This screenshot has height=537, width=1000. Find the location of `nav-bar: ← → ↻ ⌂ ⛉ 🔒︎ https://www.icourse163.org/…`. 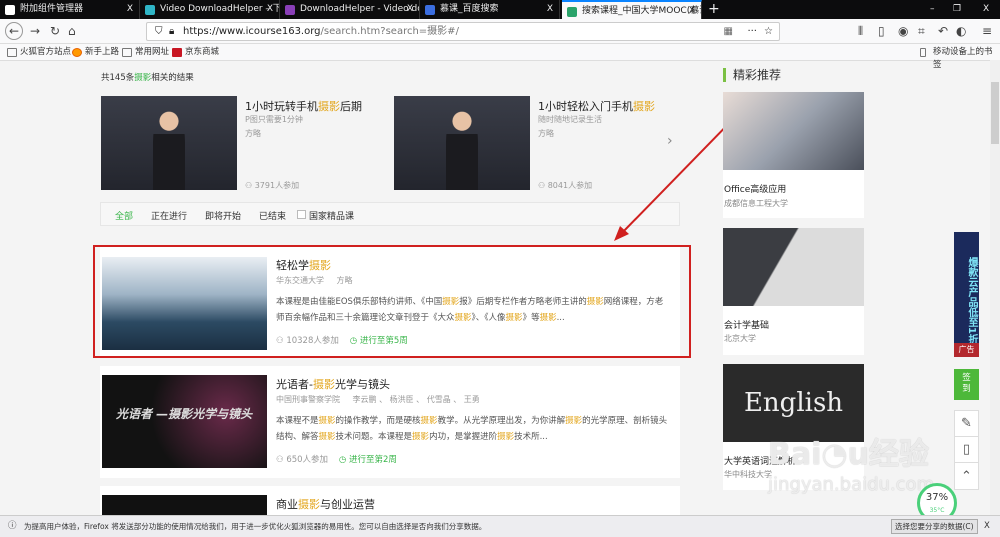

nav-bar: ← → ↻ ⌂ ⛉ 🔒︎ https://www.icourse163.org/… is located at coordinates (500, 31).